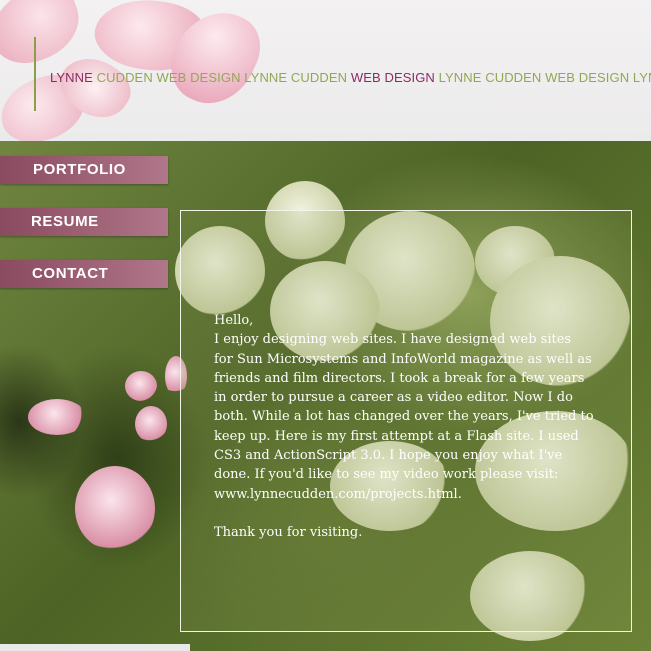 Image resolution: width=651 pixels, height=651 pixels. I want to click on nav-contact-button: CONTACT, so click(84, 274).